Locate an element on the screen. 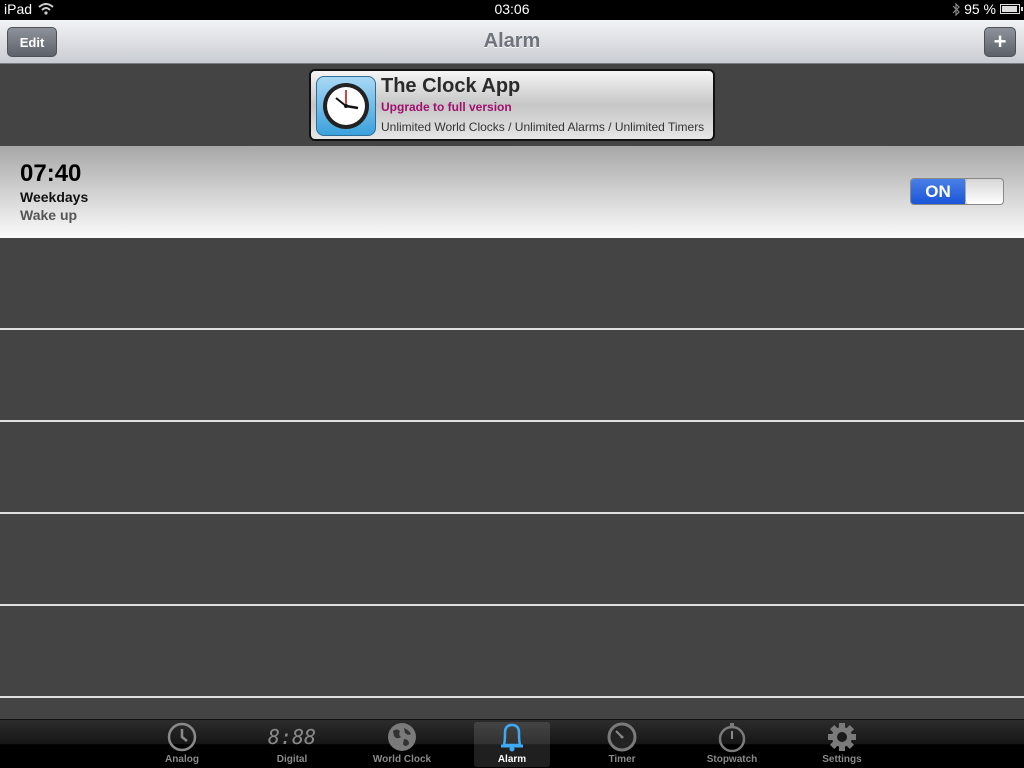 The height and width of the screenshot is (768, 1024). alarm-toggle: ON is located at coordinates (957, 191).